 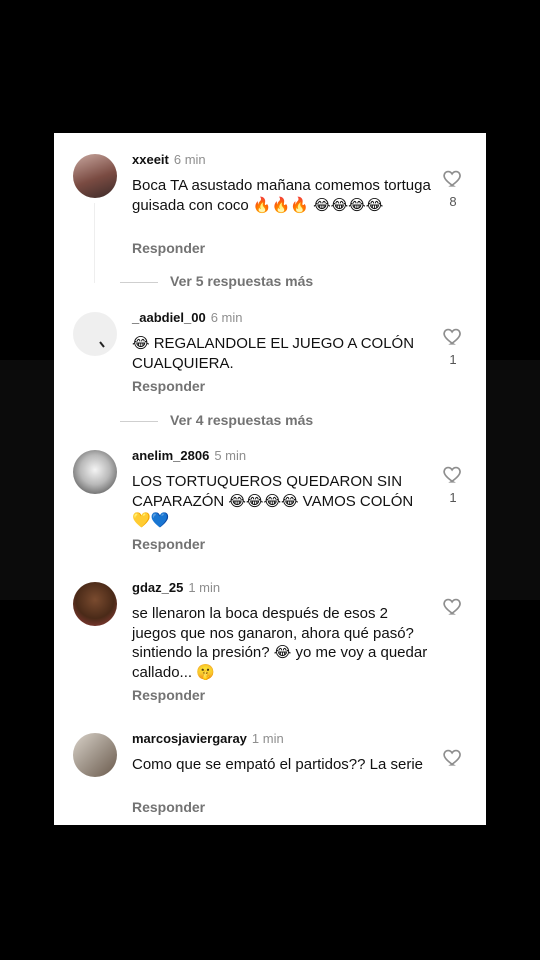 What do you see at coordinates (208, 738) in the screenshot?
I see `comment-username: marcosjaviergaray 1 min` at bounding box center [208, 738].